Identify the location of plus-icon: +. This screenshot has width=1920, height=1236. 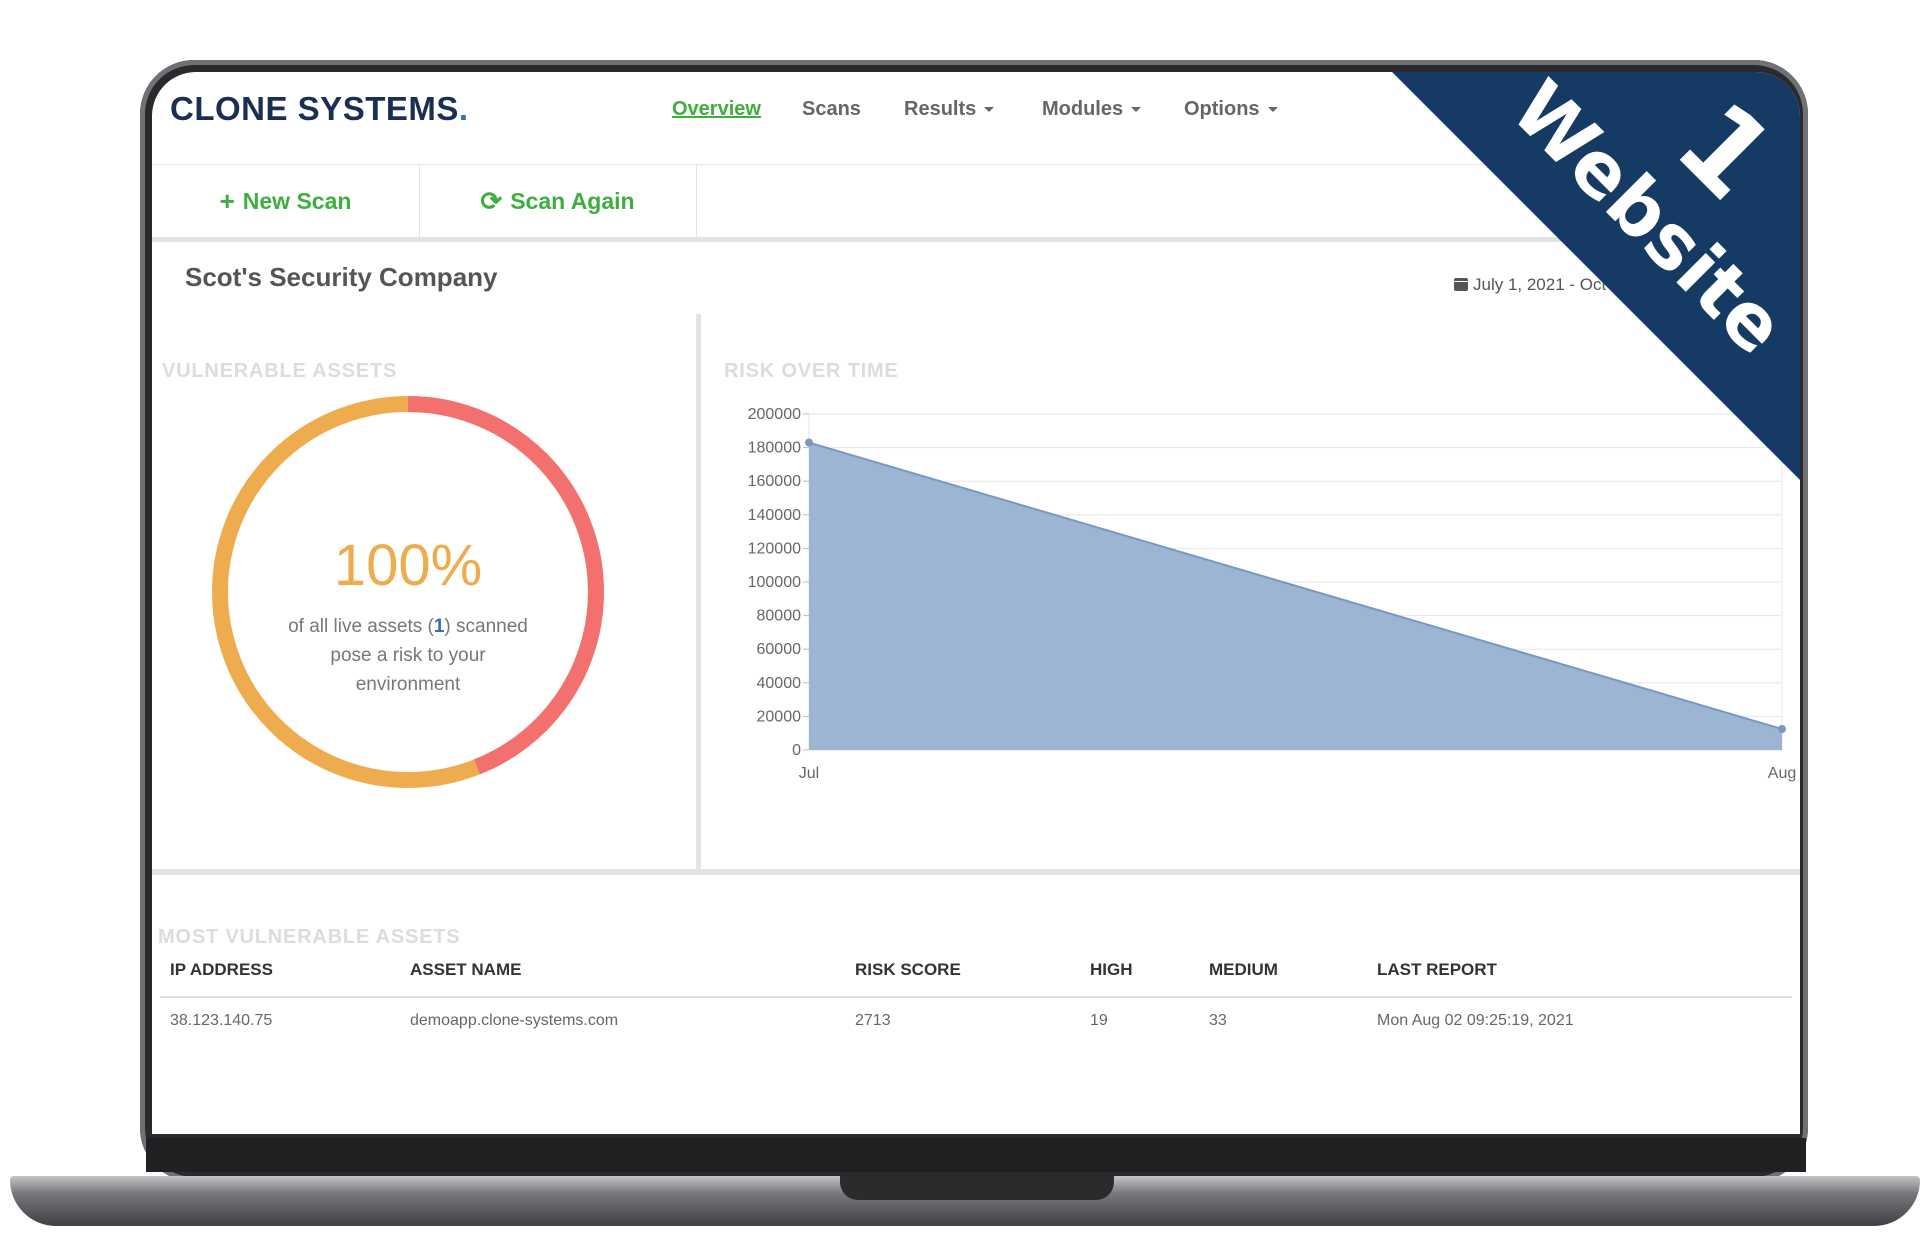
(227, 200).